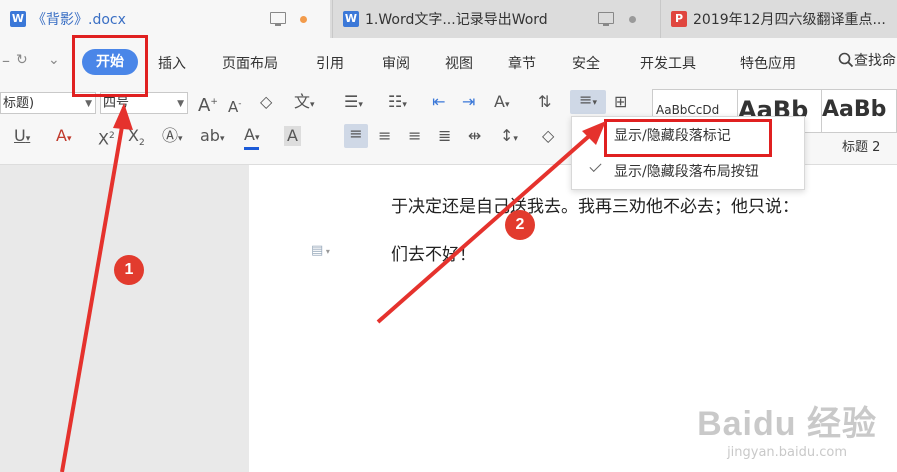 The width and height of the screenshot is (897, 472). Describe the element at coordinates (110, 66) in the screenshot. I see `annotation-box-start` at that location.